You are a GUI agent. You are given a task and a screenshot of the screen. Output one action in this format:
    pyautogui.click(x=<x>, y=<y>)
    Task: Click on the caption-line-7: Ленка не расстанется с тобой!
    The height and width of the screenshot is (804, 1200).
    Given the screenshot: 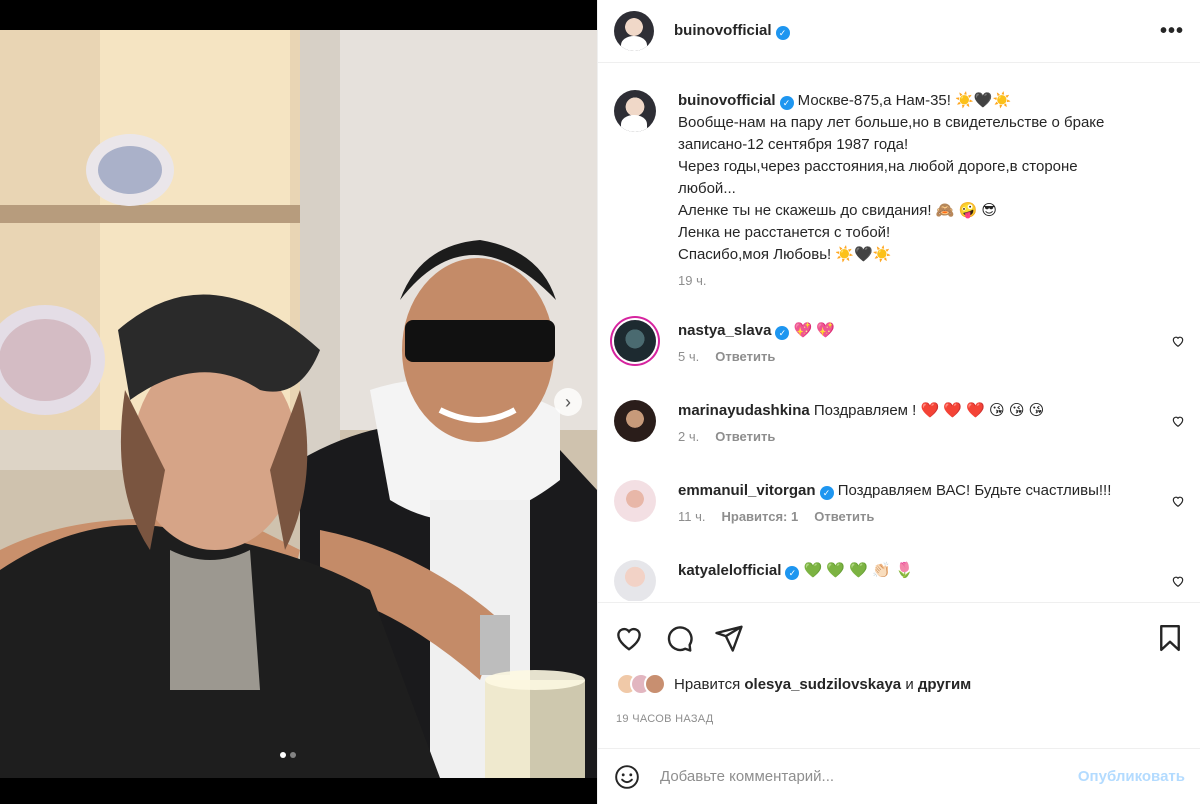 What is the action you would take?
    pyautogui.click(x=784, y=232)
    